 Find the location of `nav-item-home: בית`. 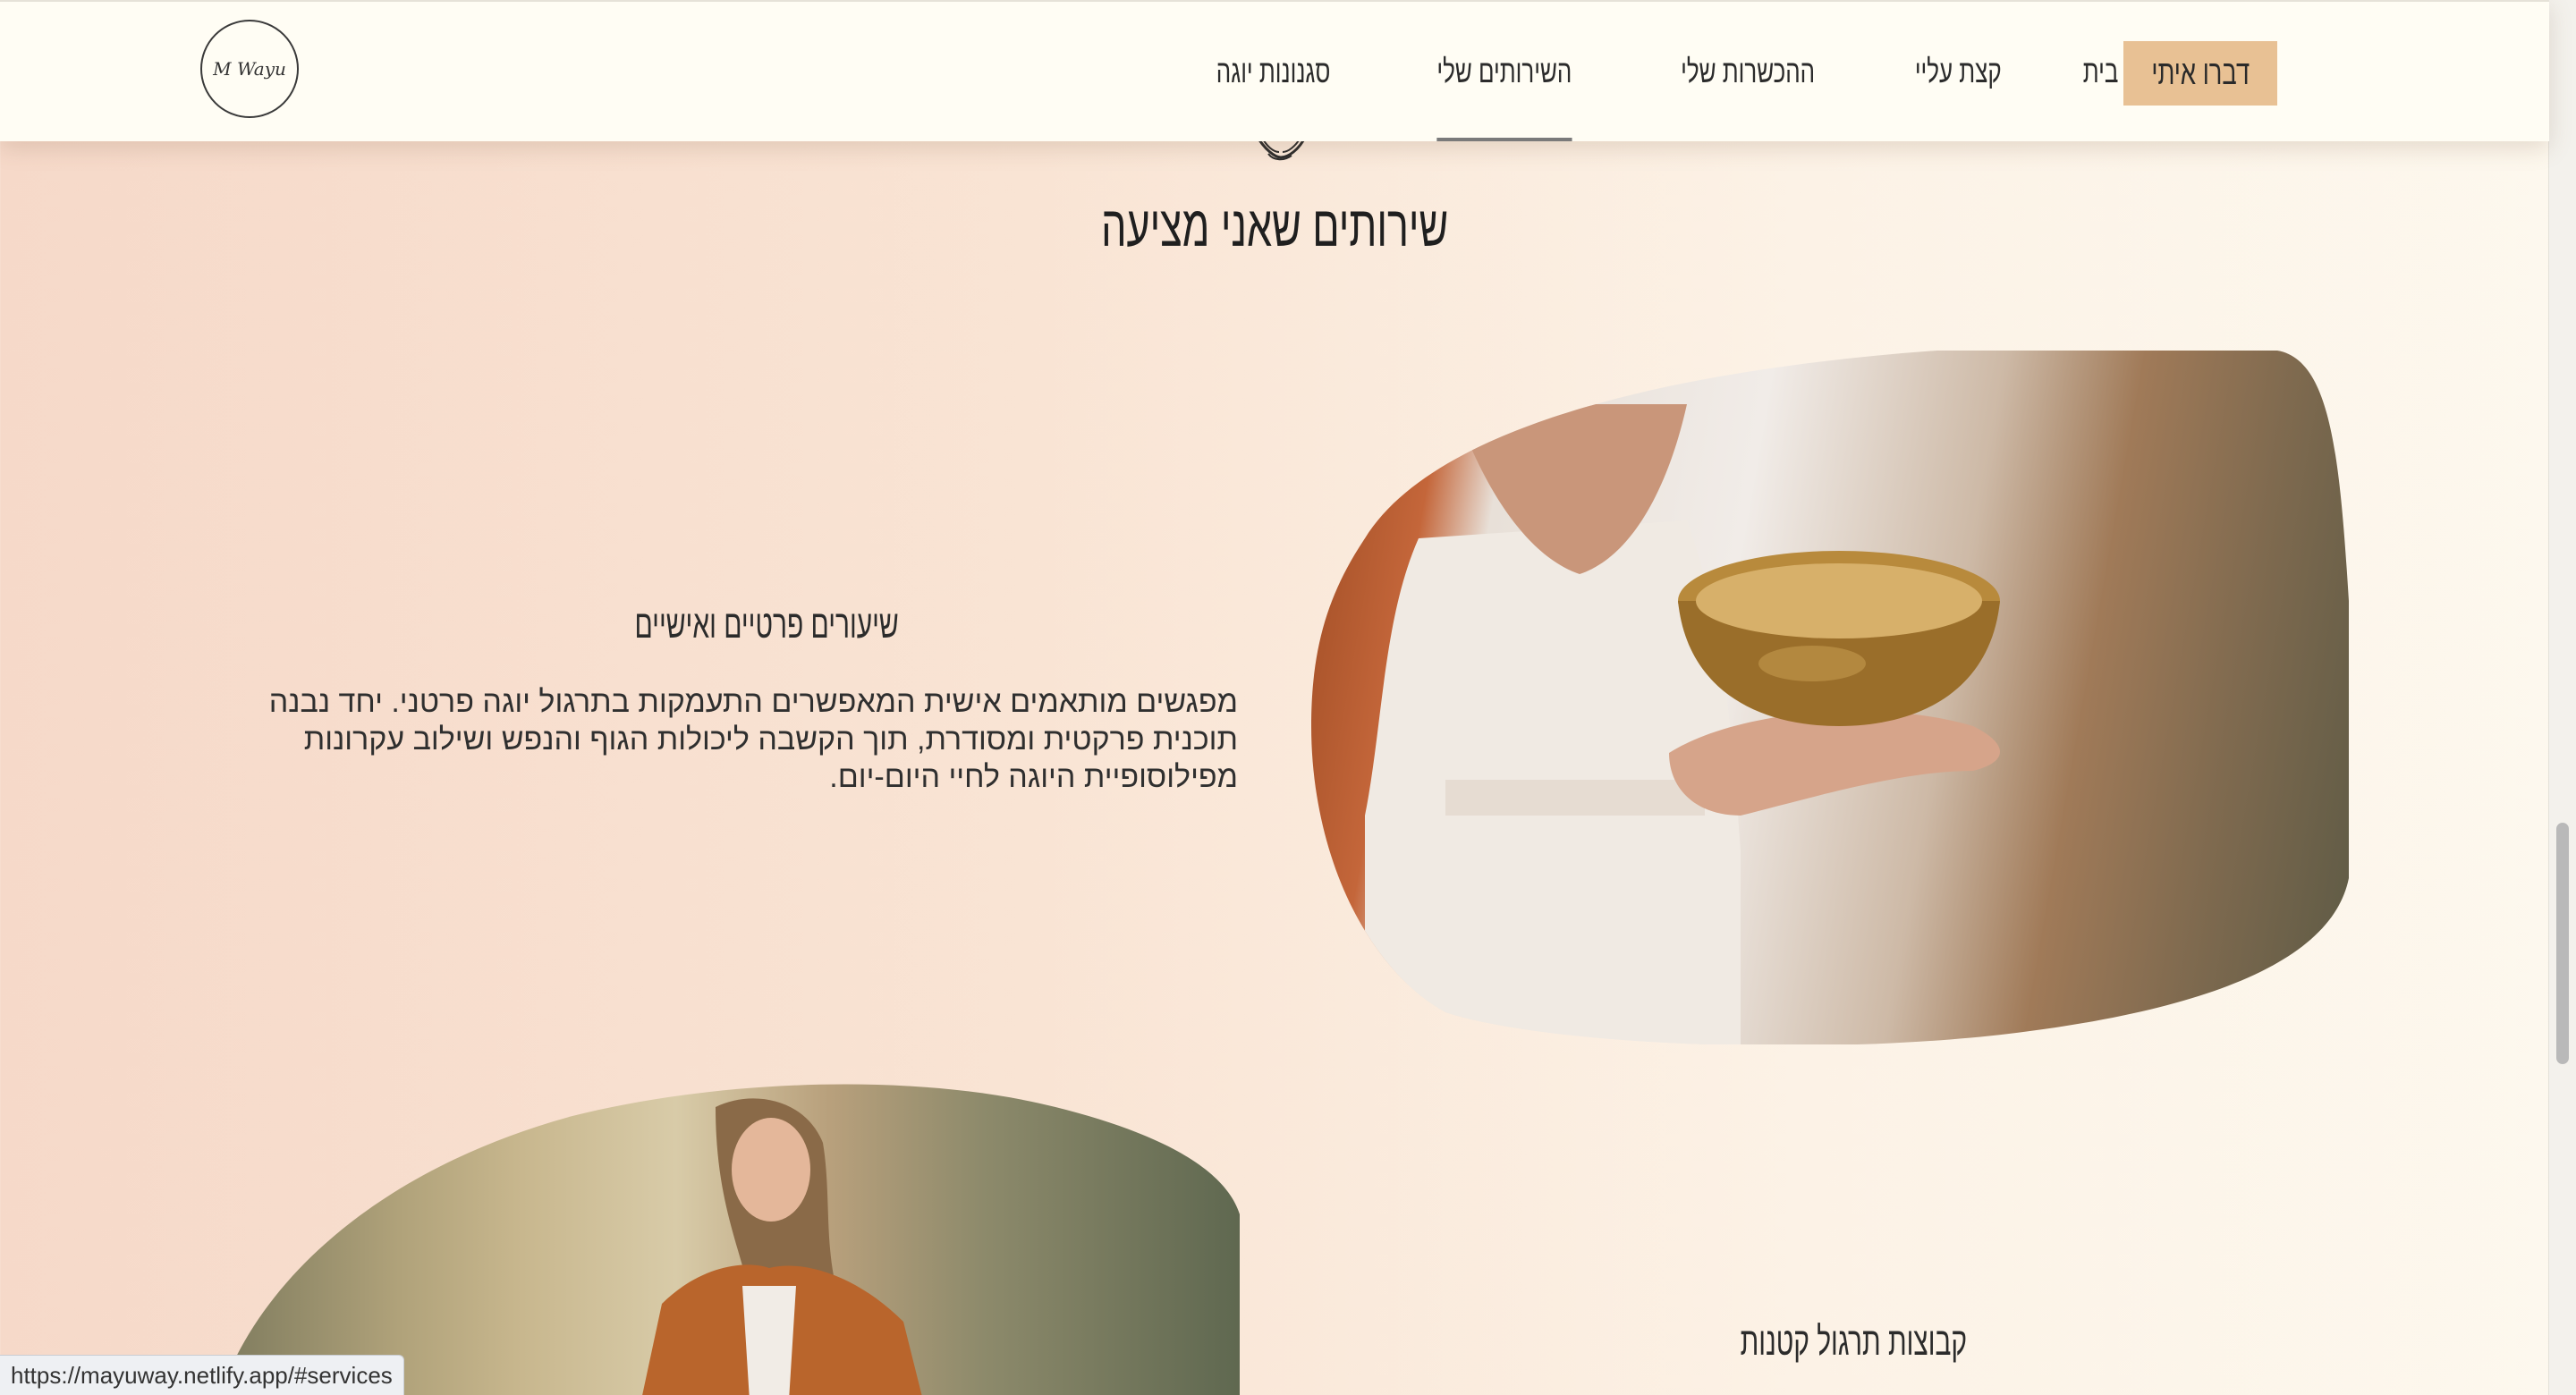

nav-item-home: בית is located at coordinates (2101, 71).